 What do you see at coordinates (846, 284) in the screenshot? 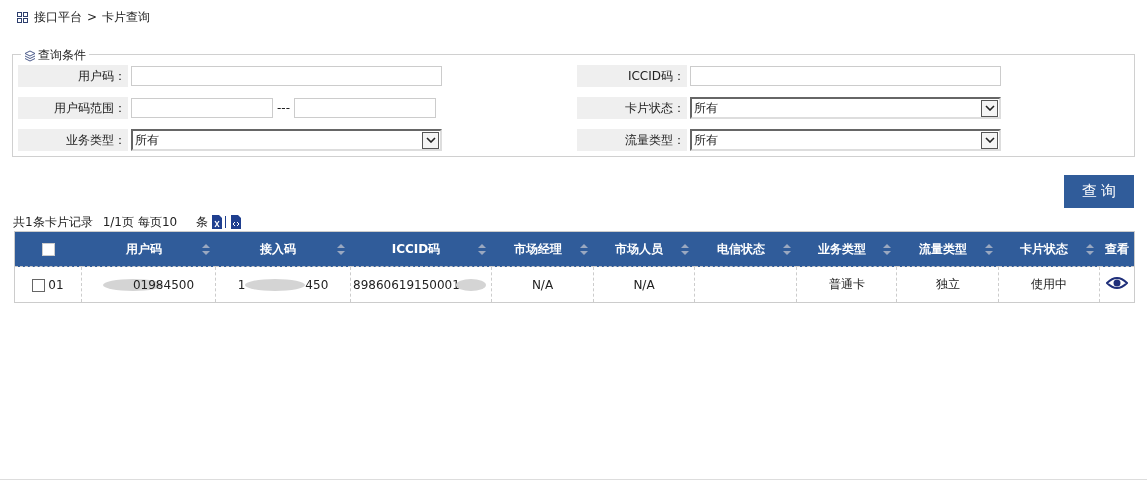
I see `table-cell: 普通卡` at bounding box center [846, 284].